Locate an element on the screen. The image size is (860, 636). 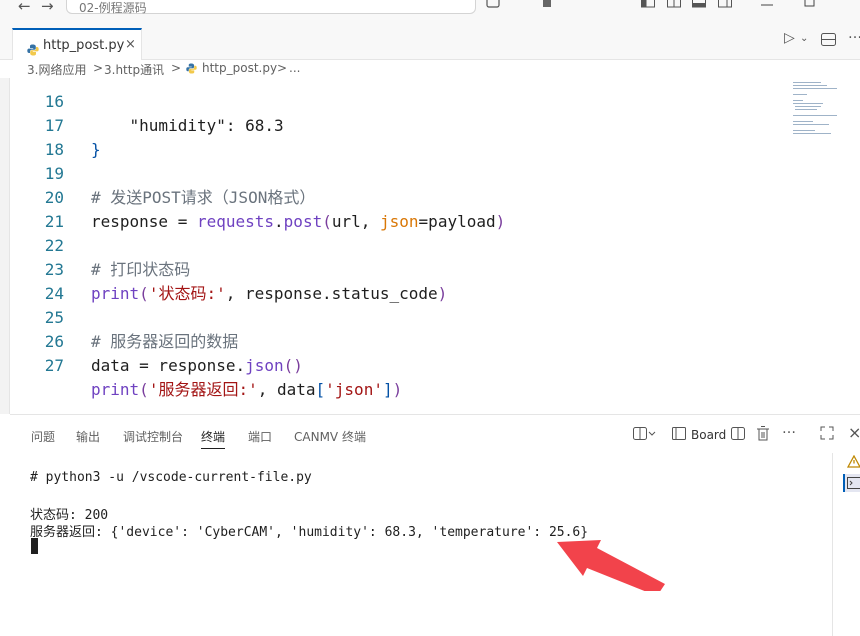
arrow-right-icon: → is located at coordinates (47, 7).